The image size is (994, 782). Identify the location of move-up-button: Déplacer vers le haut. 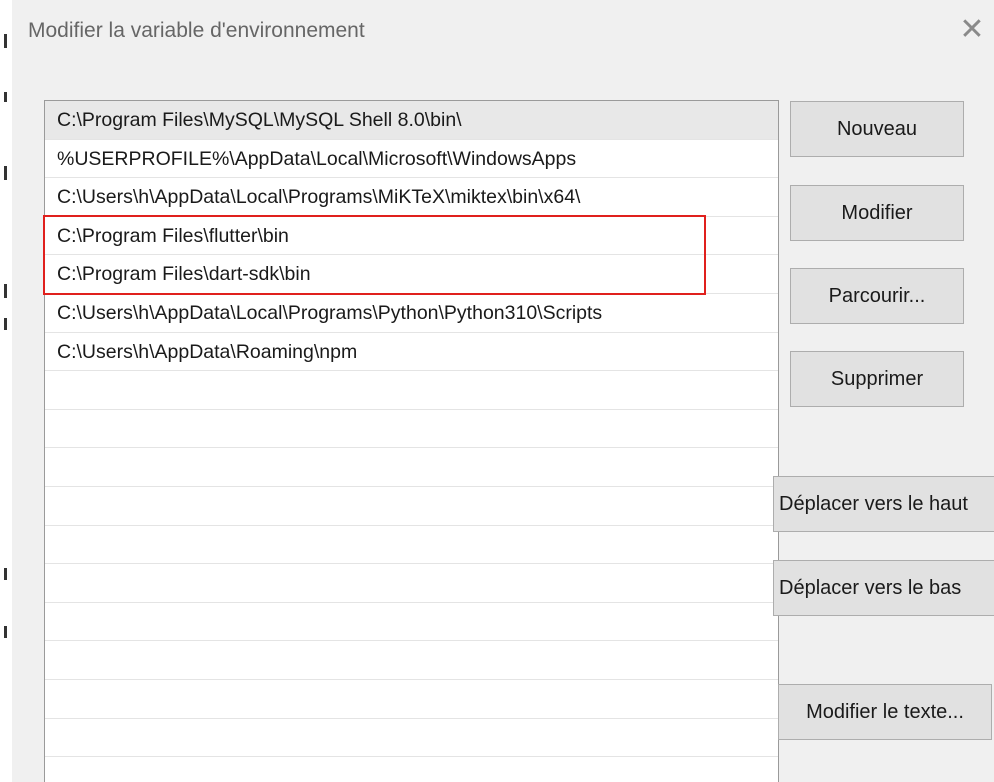
(883, 504).